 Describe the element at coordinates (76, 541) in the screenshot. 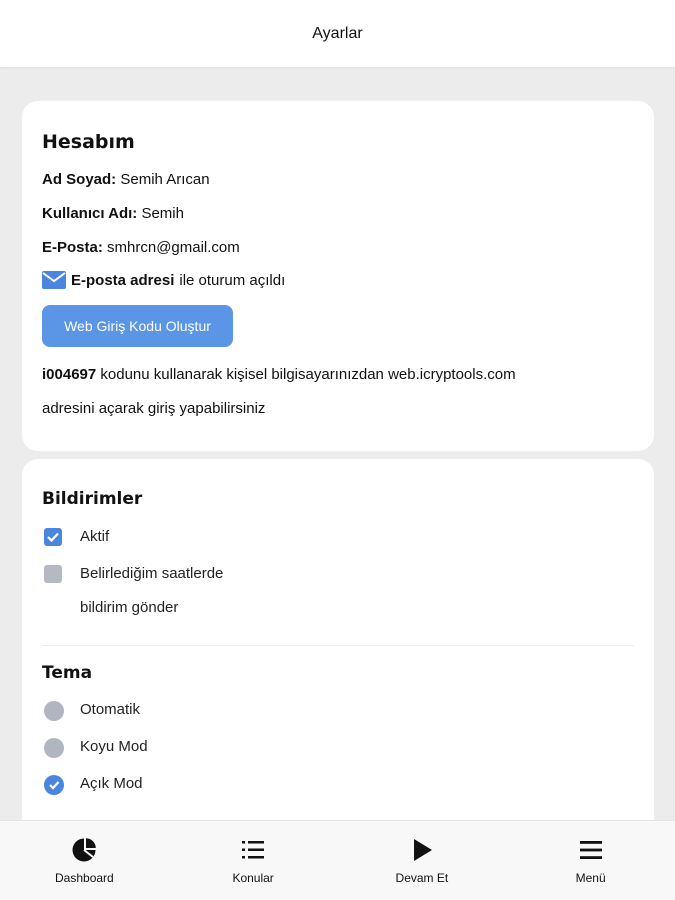

I see `notification-option-active: Aktif` at that location.